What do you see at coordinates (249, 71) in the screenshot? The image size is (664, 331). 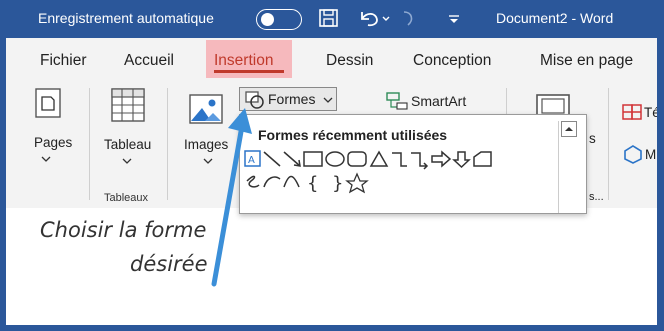 I see `active-tab-underline` at bounding box center [249, 71].